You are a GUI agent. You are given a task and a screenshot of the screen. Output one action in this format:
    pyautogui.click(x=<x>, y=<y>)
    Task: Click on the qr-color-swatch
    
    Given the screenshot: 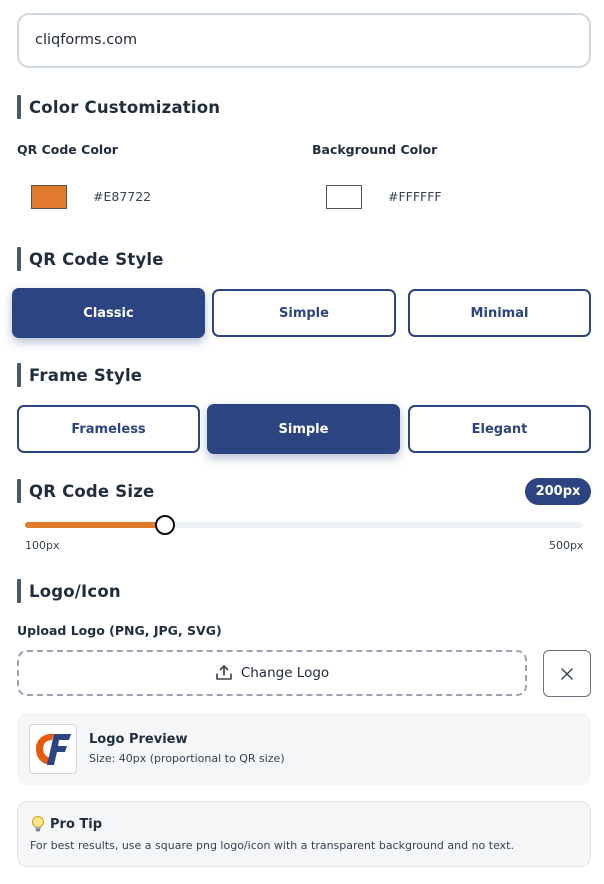 What is the action you would take?
    pyautogui.click(x=49, y=197)
    